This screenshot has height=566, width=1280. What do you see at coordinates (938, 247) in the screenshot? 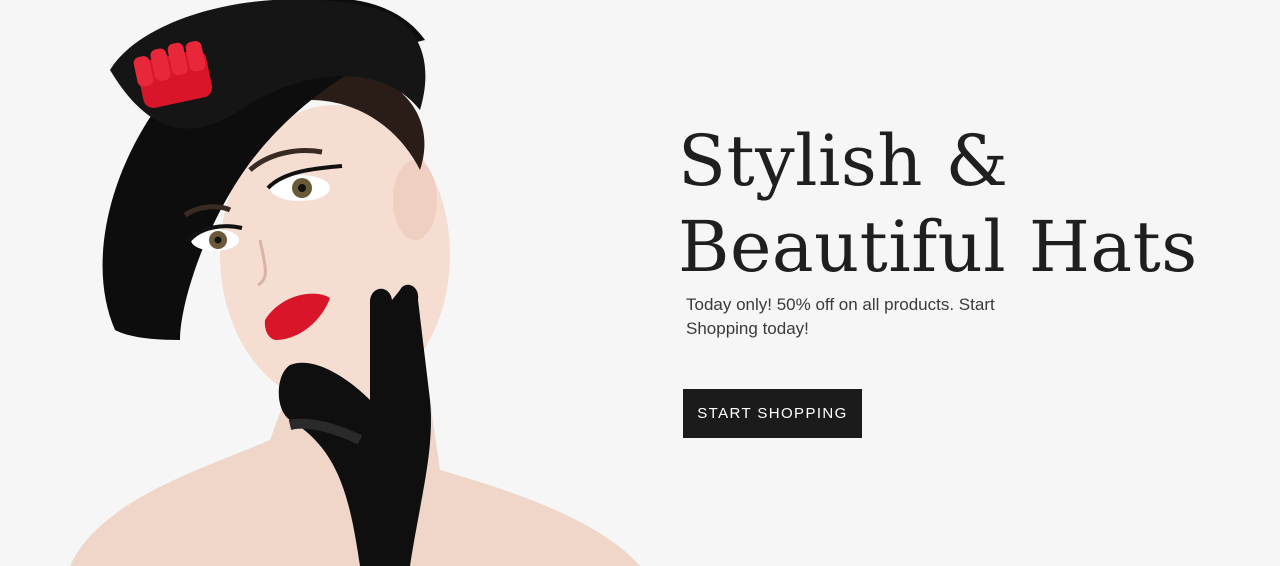
I see `headline-line-2: Beautiful Hats` at bounding box center [938, 247].